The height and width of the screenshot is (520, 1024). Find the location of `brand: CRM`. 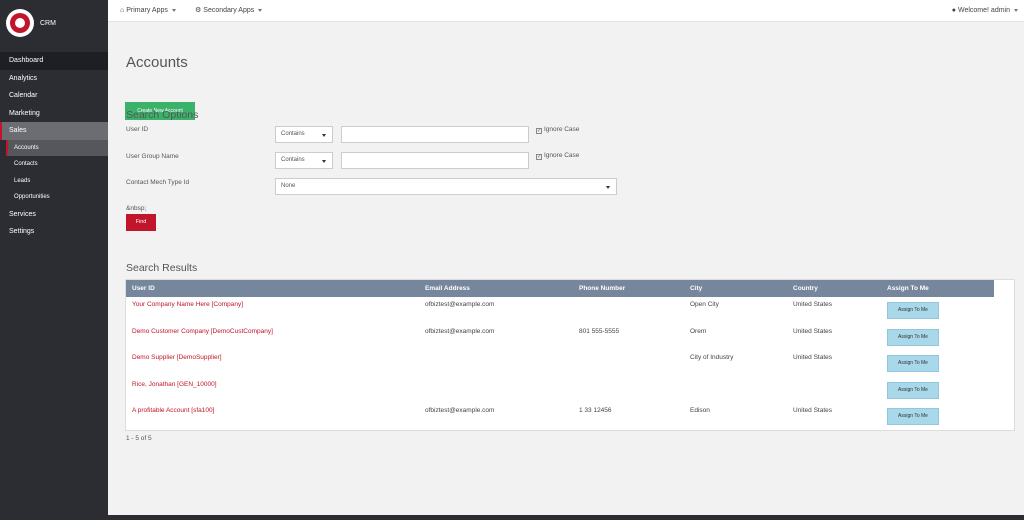

brand: CRM is located at coordinates (54, 23).